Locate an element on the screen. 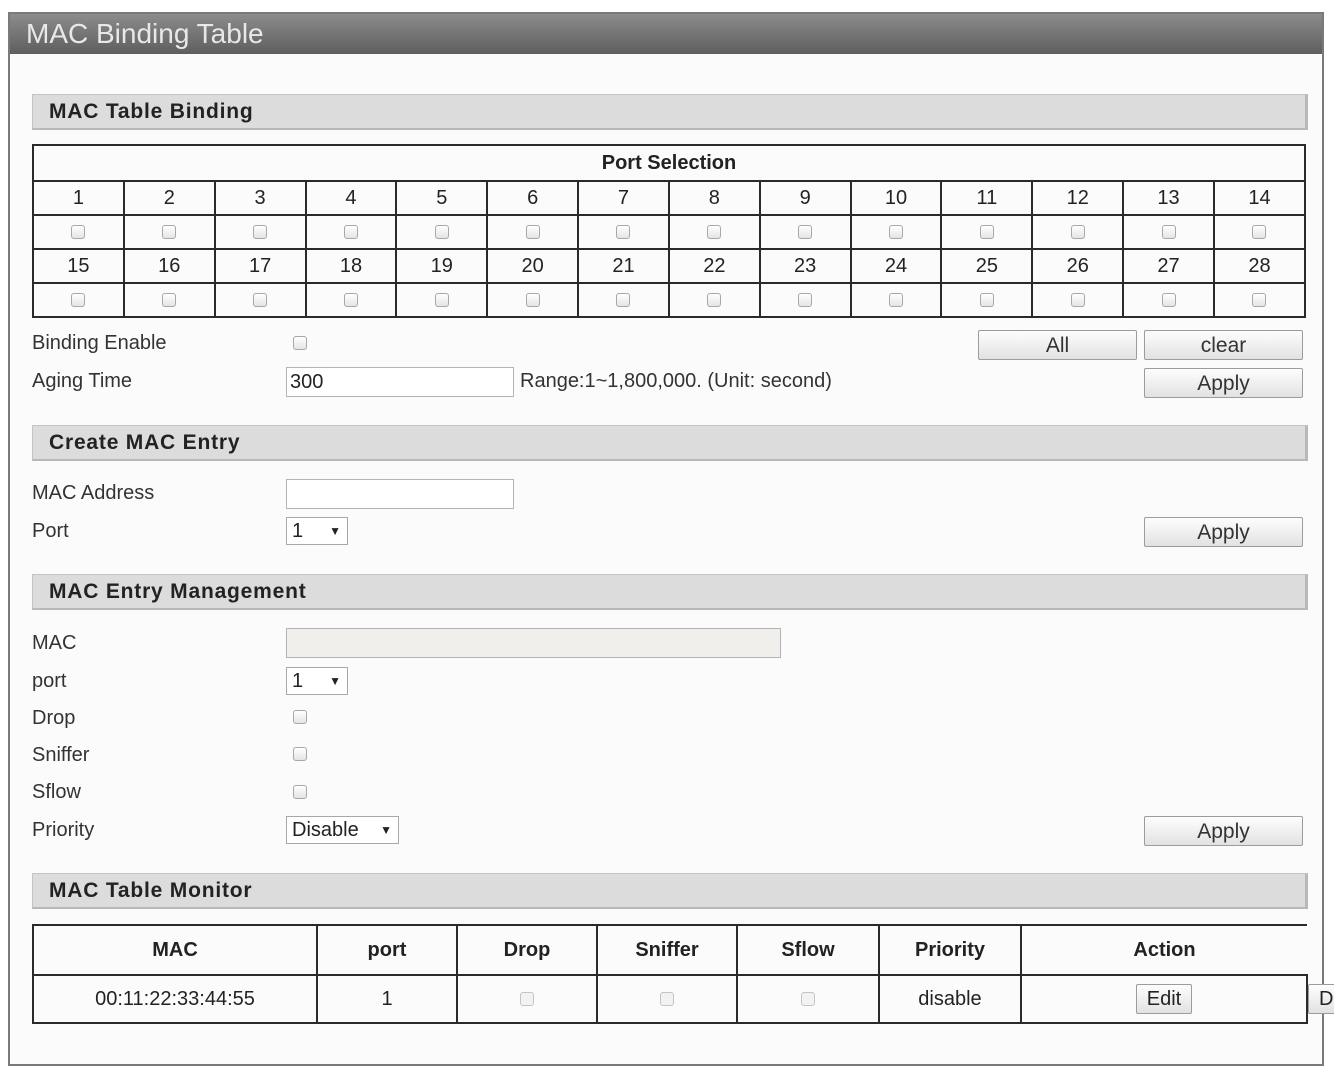  window-title: MAC Binding Table is located at coordinates (666, 34).